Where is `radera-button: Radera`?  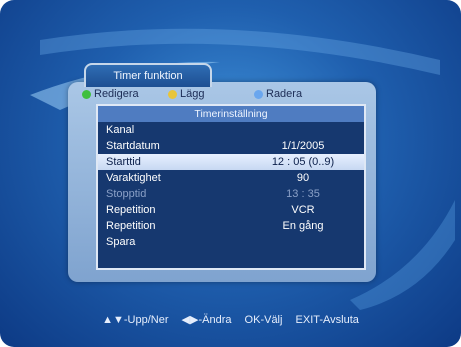 radera-button: Radera is located at coordinates (278, 94).